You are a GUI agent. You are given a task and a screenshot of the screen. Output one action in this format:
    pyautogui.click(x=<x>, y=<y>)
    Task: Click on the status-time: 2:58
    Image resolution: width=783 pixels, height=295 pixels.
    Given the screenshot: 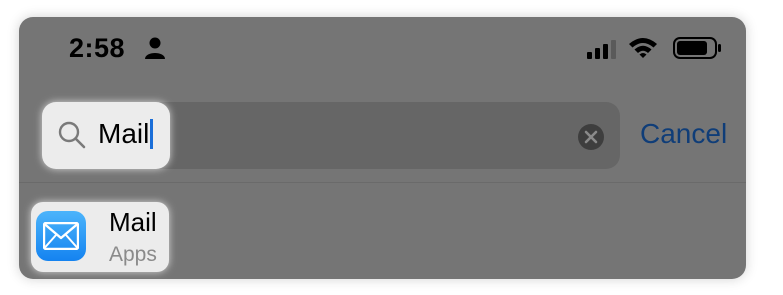 What is the action you would take?
    pyautogui.click(x=97, y=48)
    